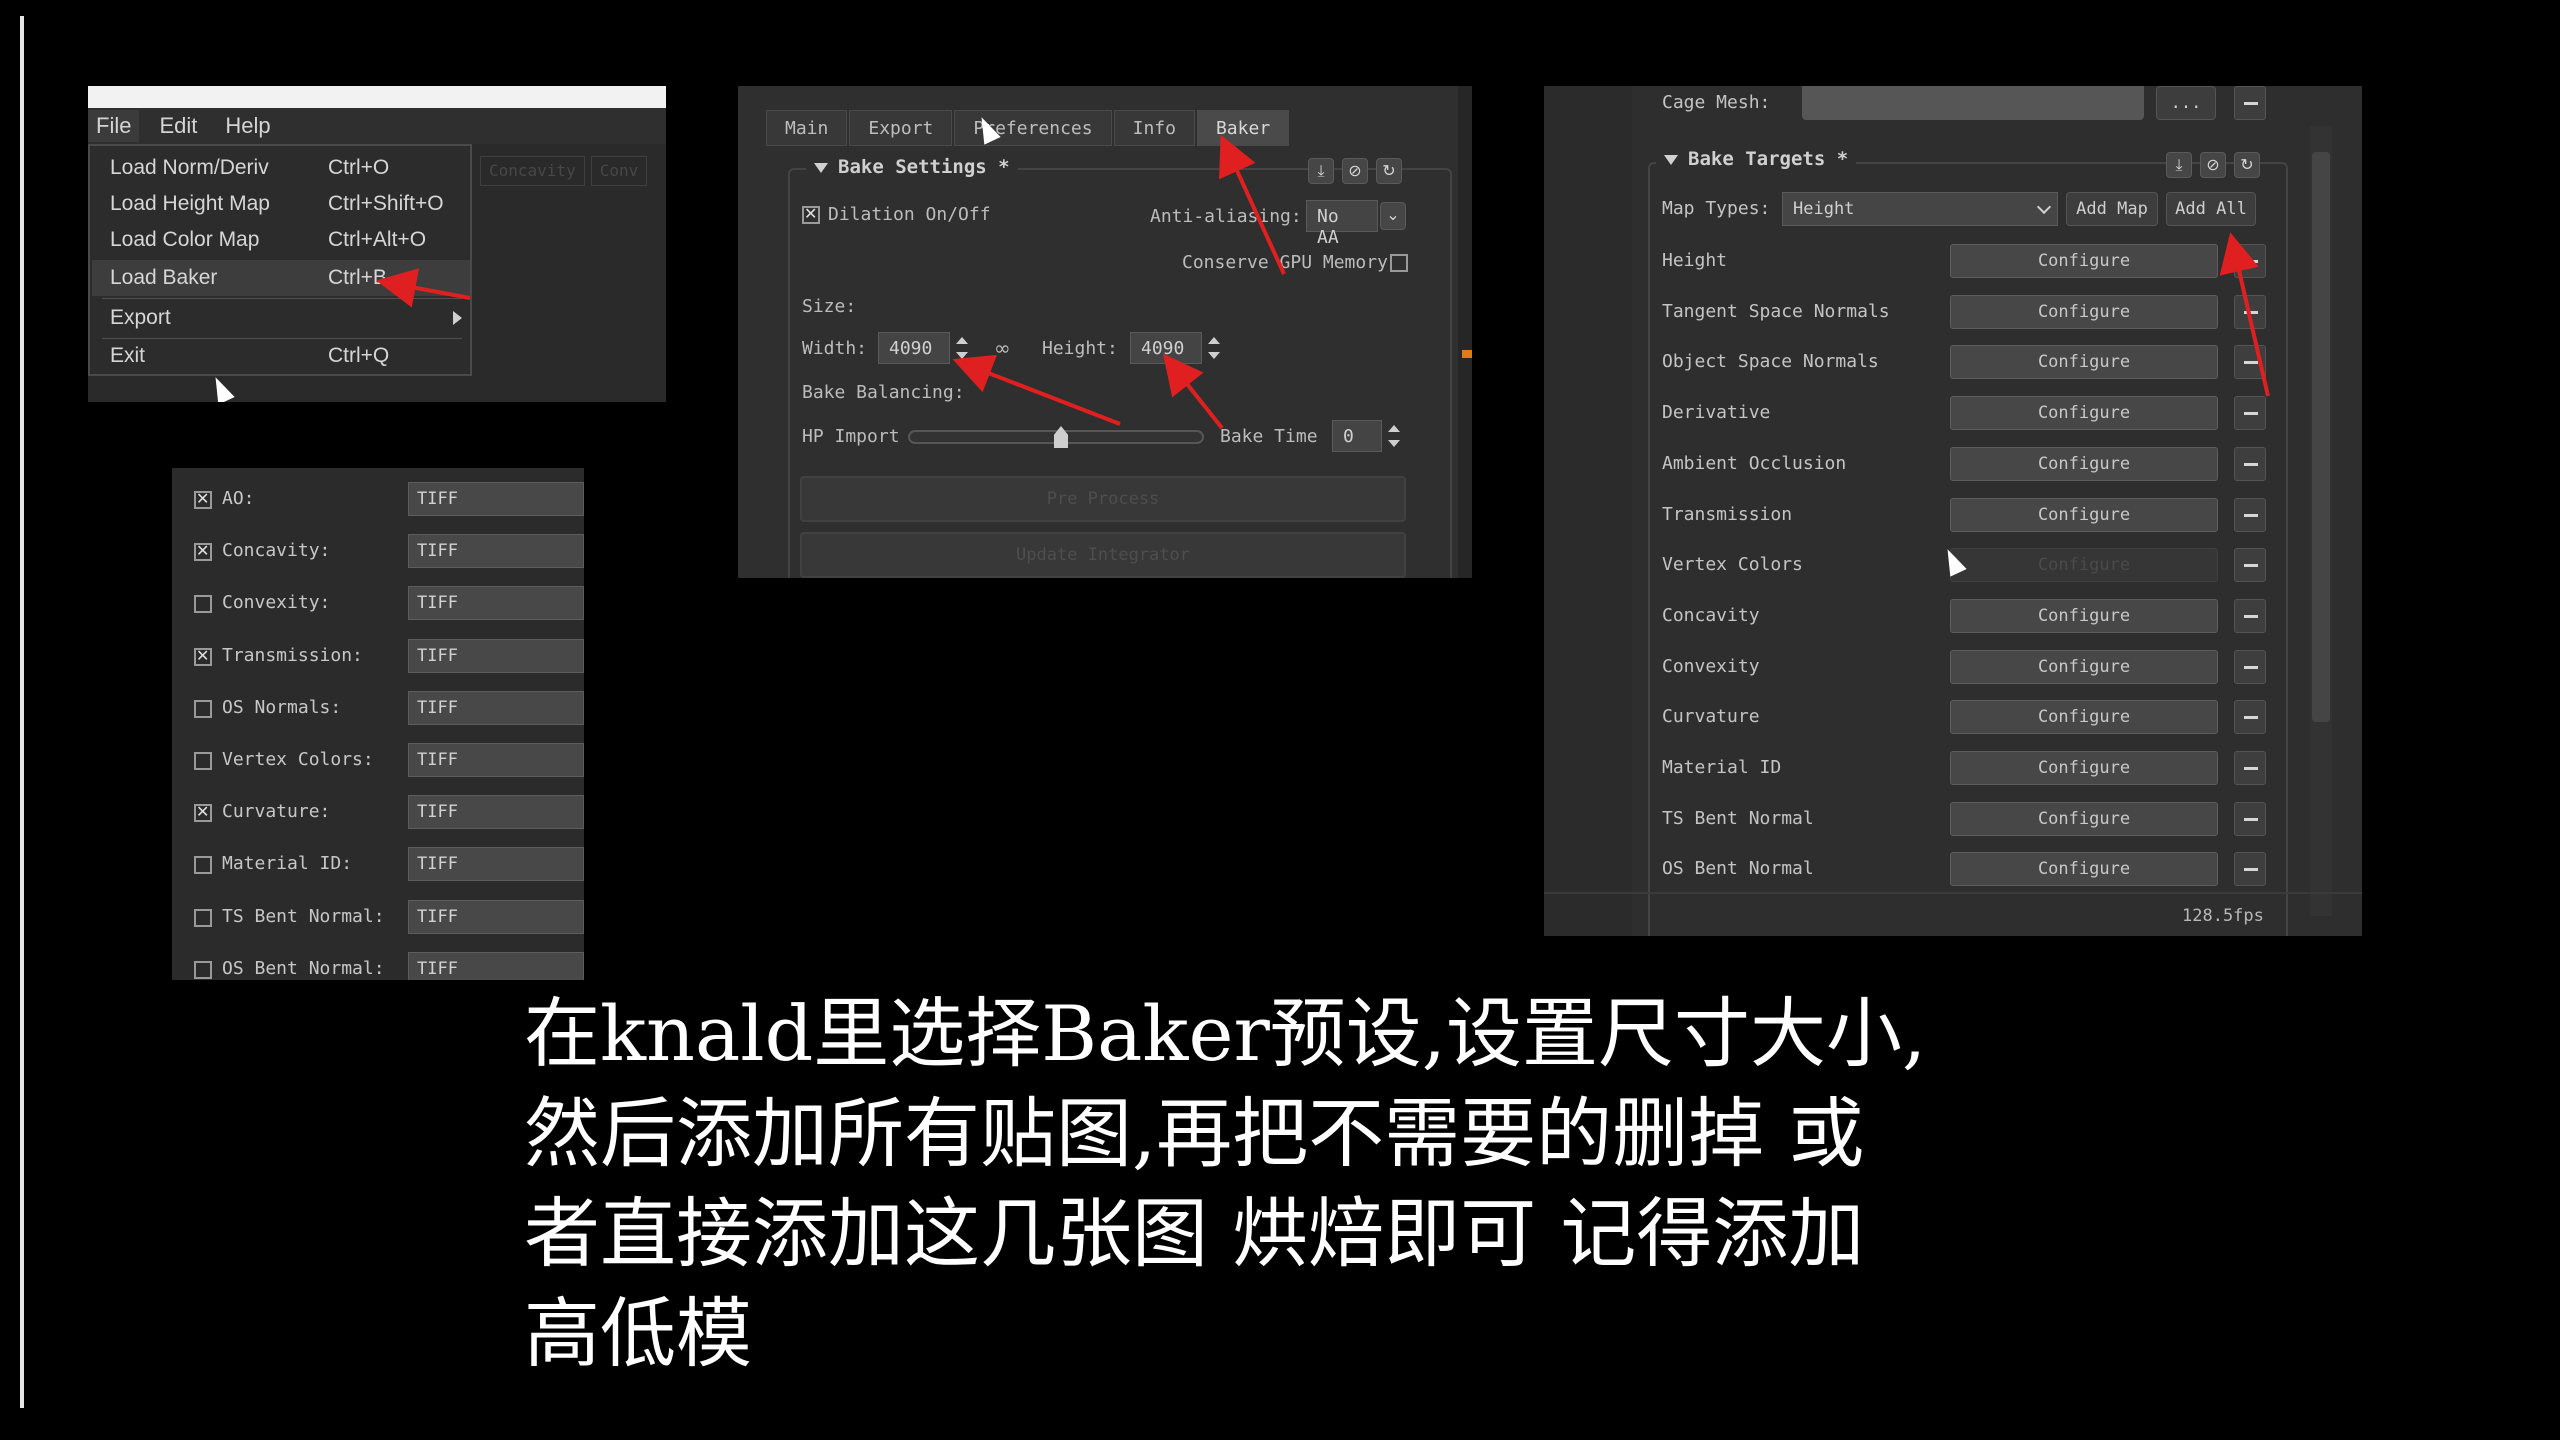  I want to click on bake-target-label: OS Bent Normal, so click(1738, 869).